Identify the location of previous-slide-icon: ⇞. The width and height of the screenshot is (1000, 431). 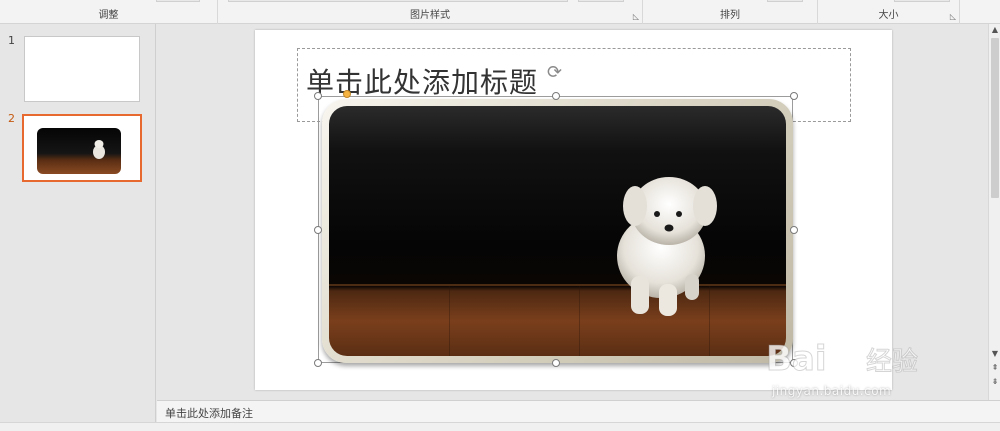
(994, 368).